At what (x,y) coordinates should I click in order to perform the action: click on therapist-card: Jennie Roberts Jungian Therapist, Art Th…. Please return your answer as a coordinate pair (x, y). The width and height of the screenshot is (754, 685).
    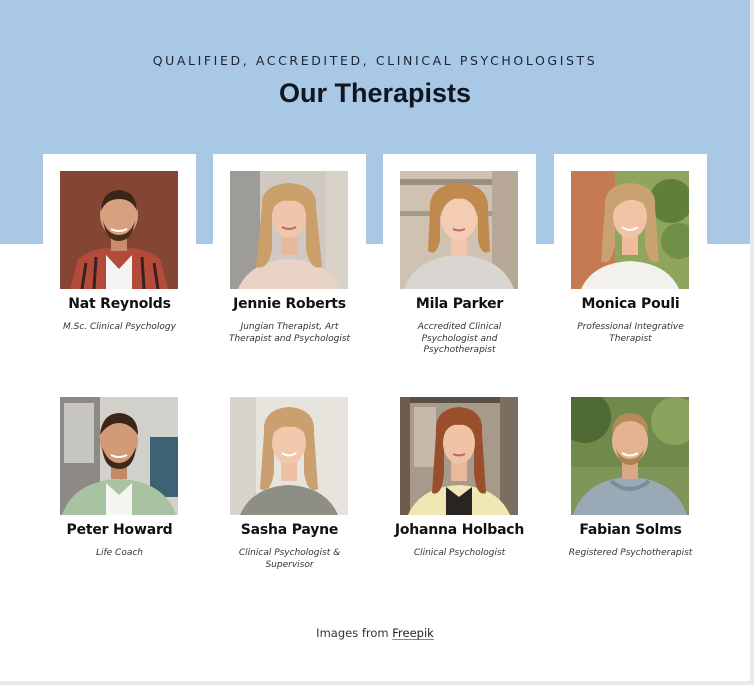
    Looking at the image, I should click on (289, 254).